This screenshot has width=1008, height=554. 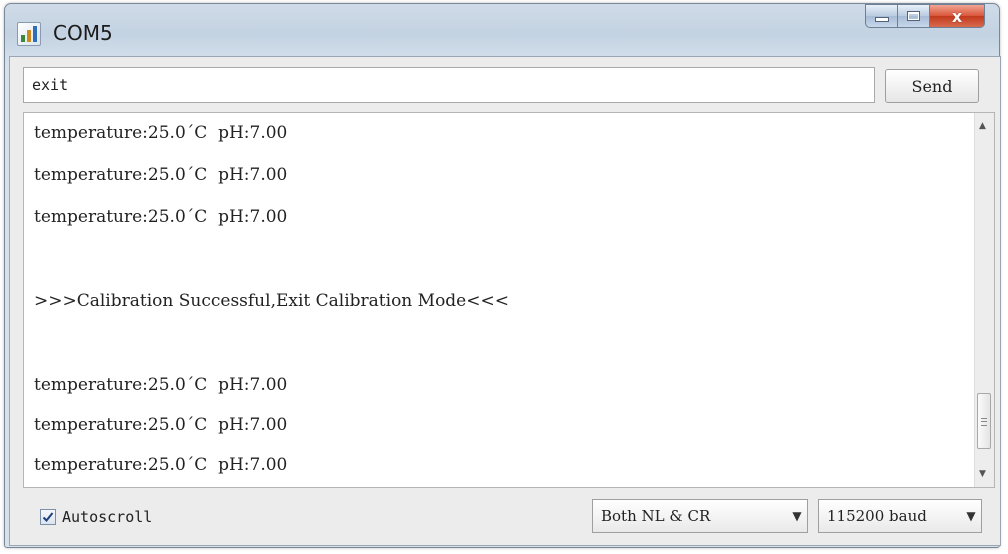 I want to click on maximize-button, so click(x=913, y=16).